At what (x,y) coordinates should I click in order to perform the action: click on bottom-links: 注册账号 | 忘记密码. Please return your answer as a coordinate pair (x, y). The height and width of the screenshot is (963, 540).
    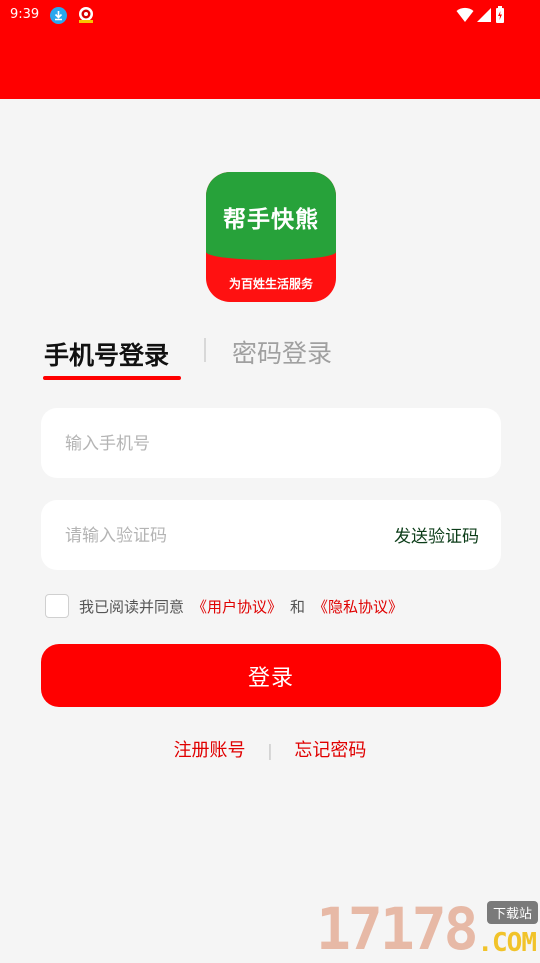
    Looking at the image, I should click on (270, 749).